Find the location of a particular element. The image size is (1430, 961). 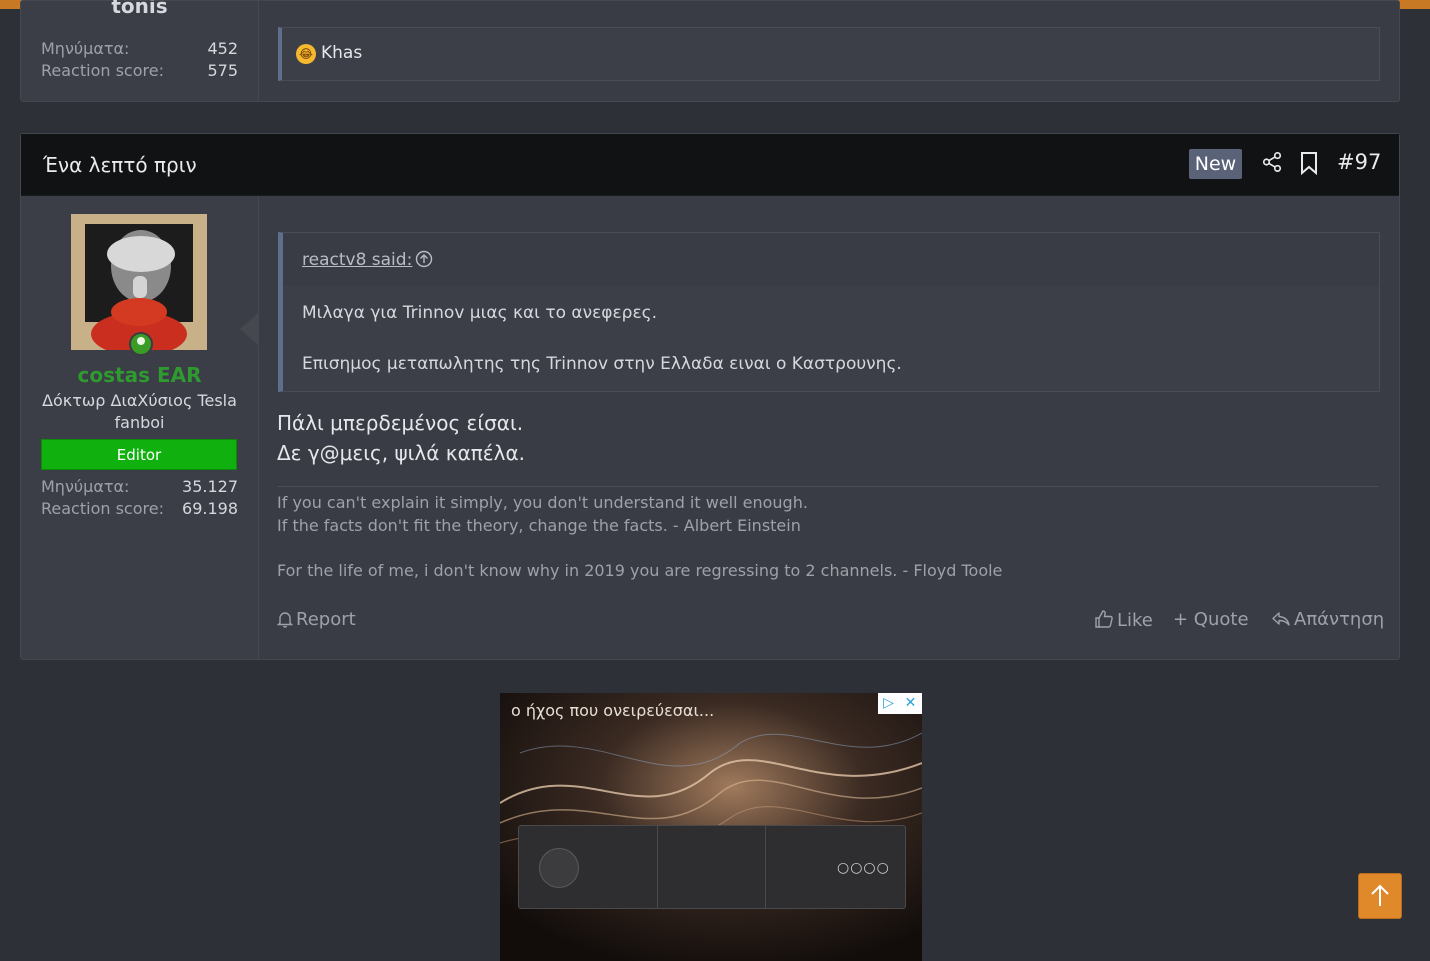

bell-icon is located at coordinates (285, 620).